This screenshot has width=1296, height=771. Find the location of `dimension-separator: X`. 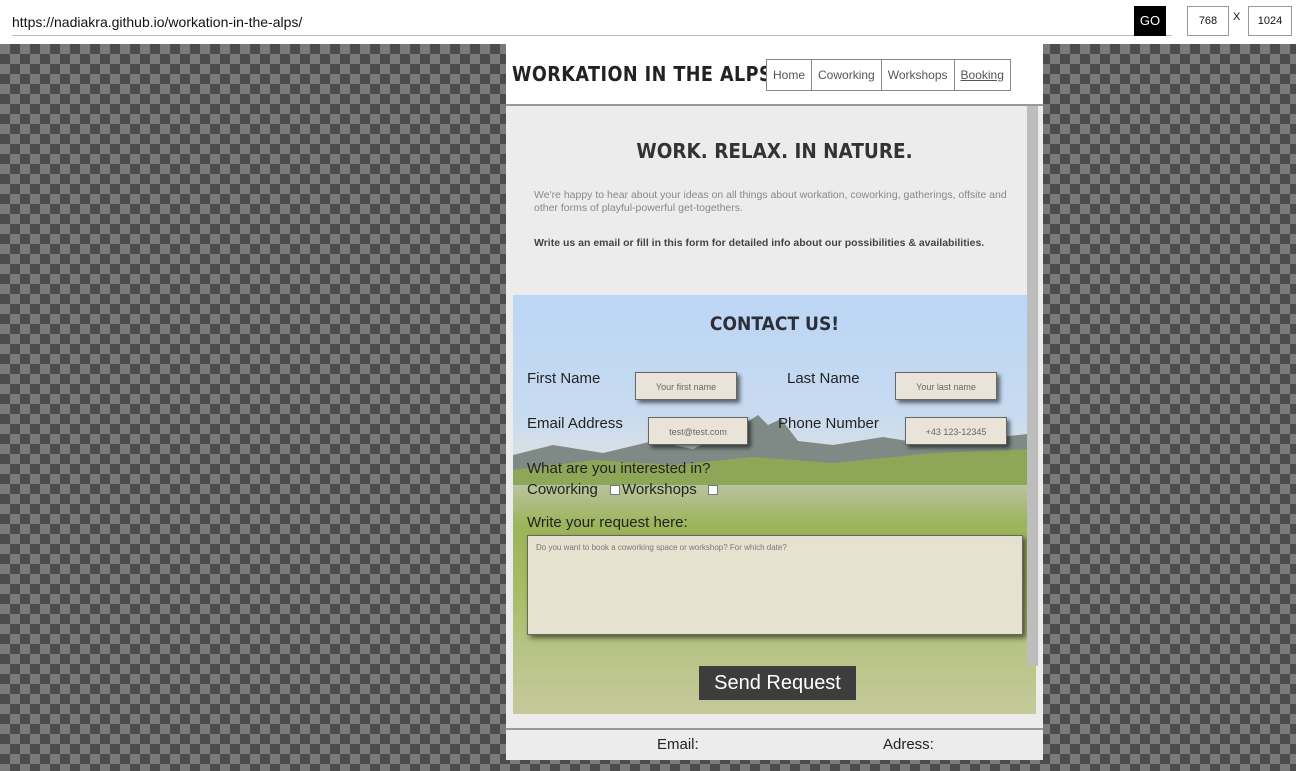

dimension-separator: X is located at coordinates (1237, 17).